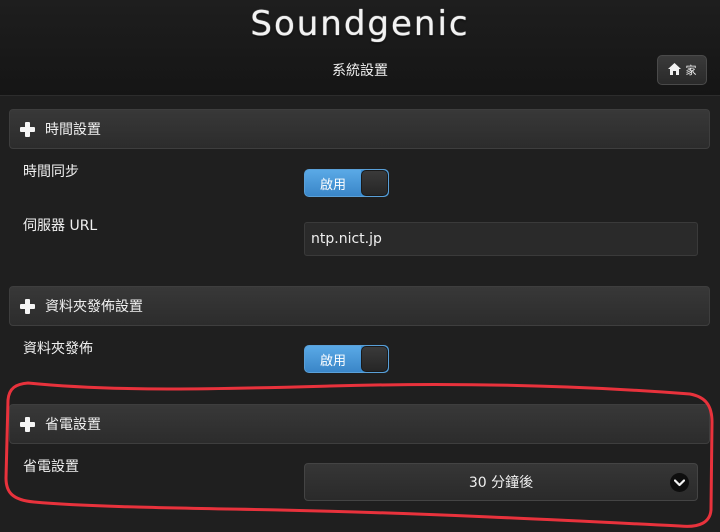  Describe the element at coordinates (58, 349) in the screenshot. I see `folder-publish-label: 資料夾發佈` at that location.